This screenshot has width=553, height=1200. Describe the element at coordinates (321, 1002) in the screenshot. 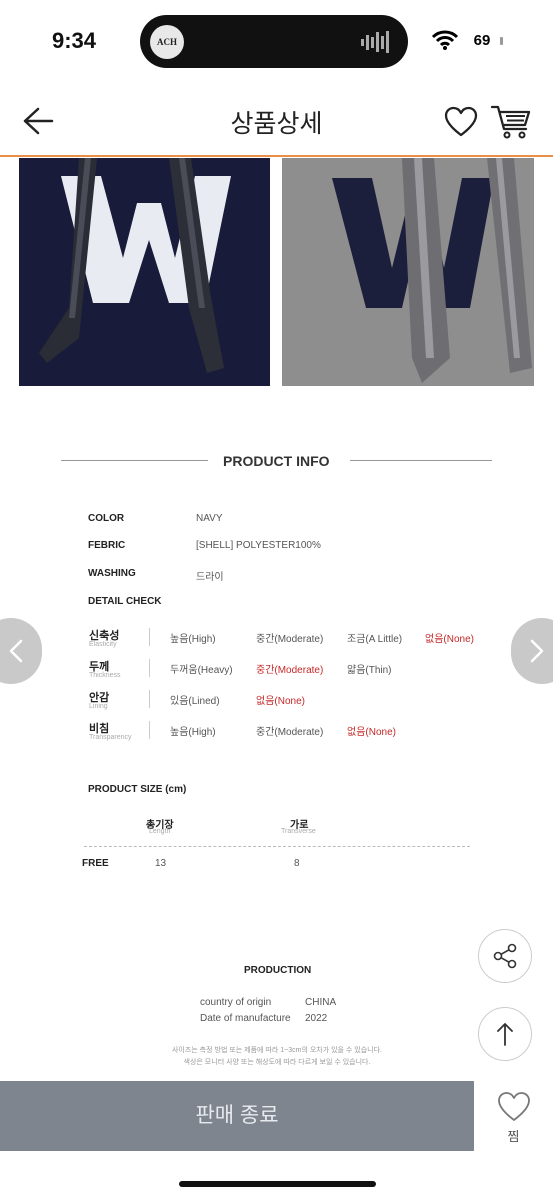

I see `production-origin-value: CHINA` at that location.